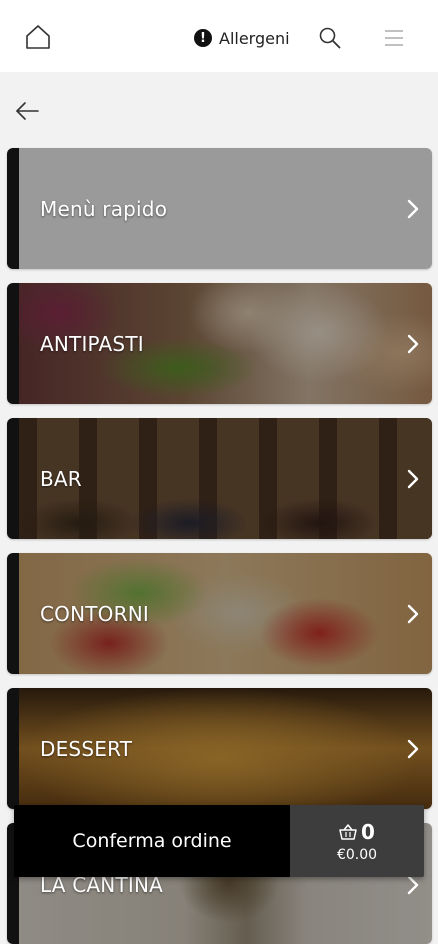  What do you see at coordinates (38, 37) in the screenshot?
I see `home-icon` at bounding box center [38, 37].